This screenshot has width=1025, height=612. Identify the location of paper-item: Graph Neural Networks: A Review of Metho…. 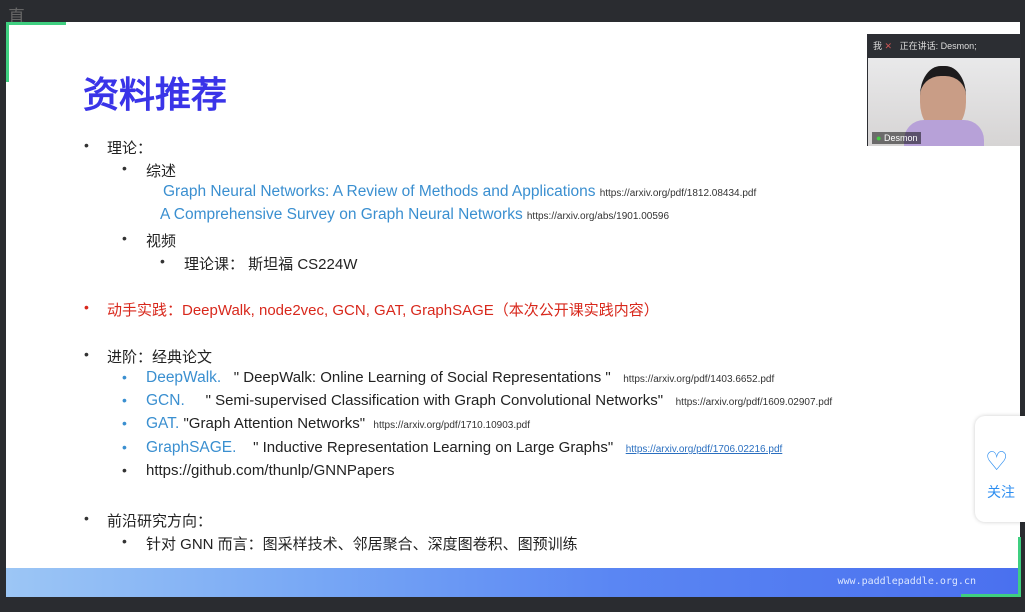
(459, 192).